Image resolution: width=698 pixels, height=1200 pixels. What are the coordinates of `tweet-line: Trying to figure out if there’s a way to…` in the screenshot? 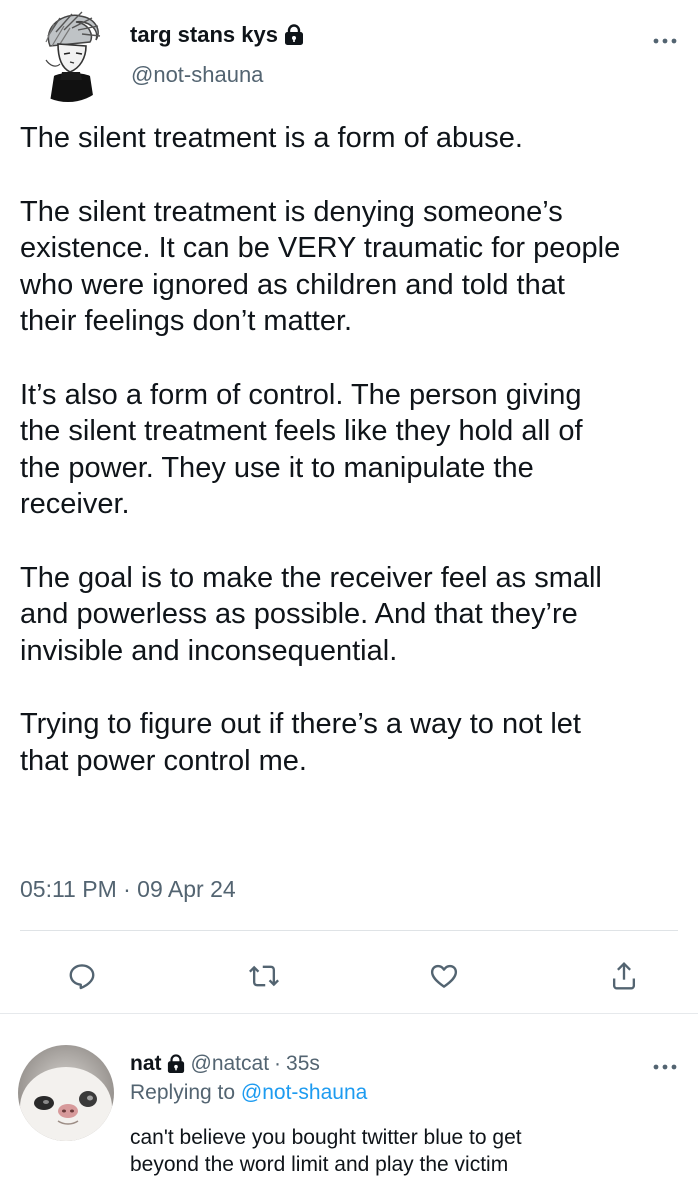 It's located at (300, 724).